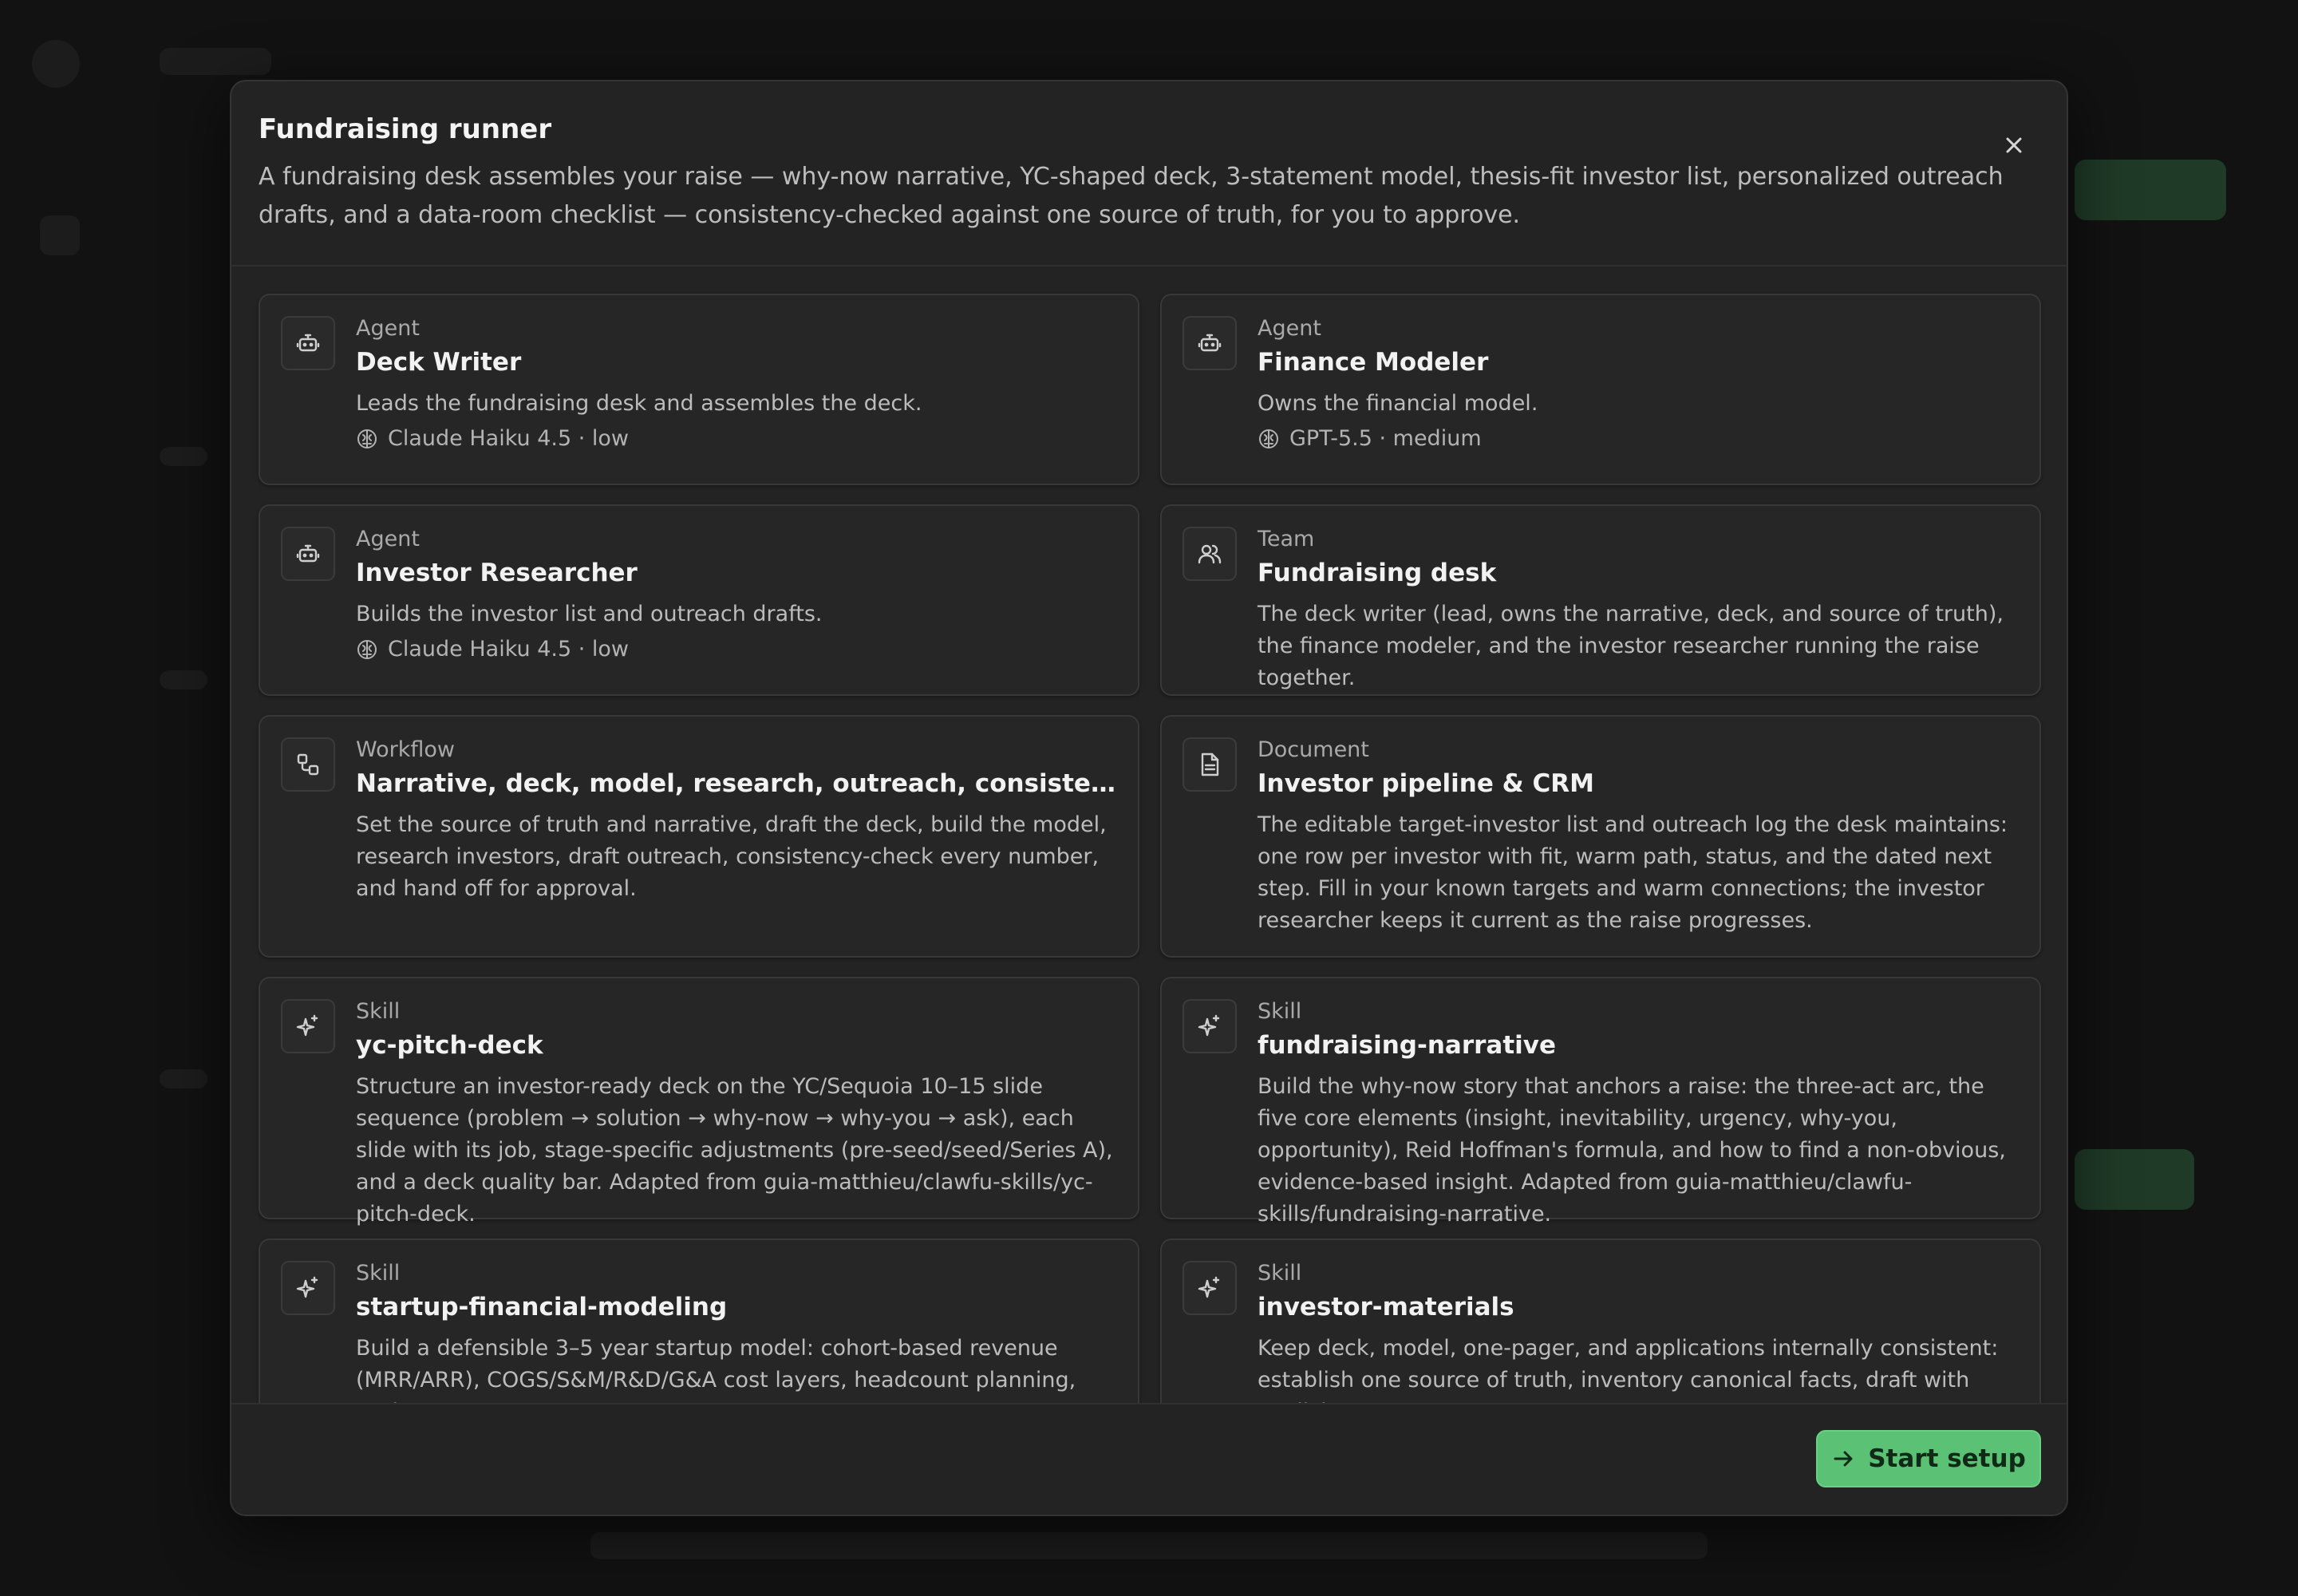 The image size is (2298, 1596). What do you see at coordinates (1398, 403) in the screenshot?
I see `card-description: Owns the financial model.` at bounding box center [1398, 403].